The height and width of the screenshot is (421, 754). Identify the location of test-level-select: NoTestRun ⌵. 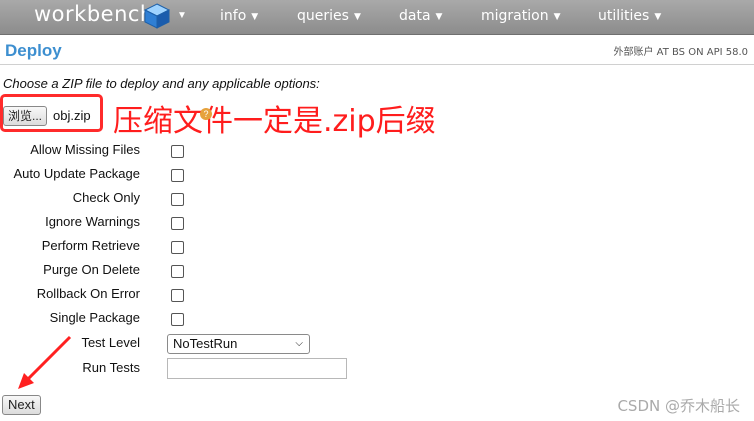
(238, 344).